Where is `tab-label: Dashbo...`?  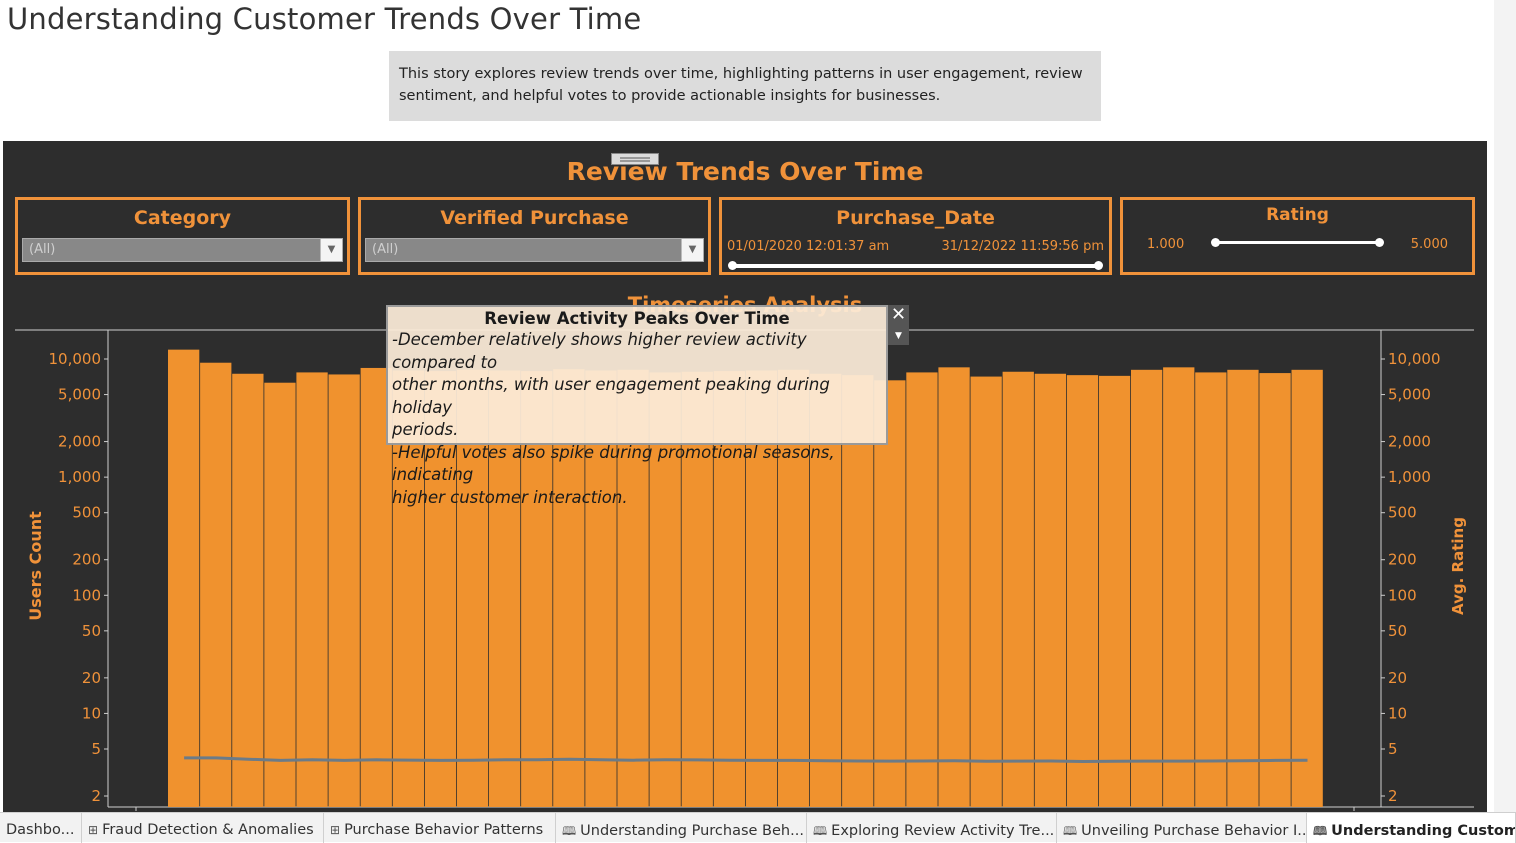 tab-label: Dashbo... is located at coordinates (40, 830).